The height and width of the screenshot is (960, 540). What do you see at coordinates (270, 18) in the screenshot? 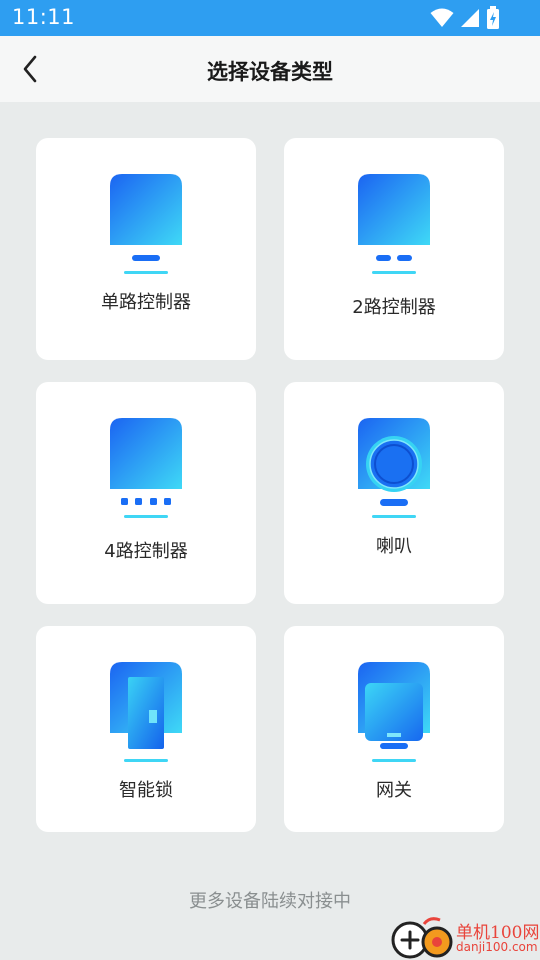
I see `status-bar: 11:11` at bounding box center [270, 18].